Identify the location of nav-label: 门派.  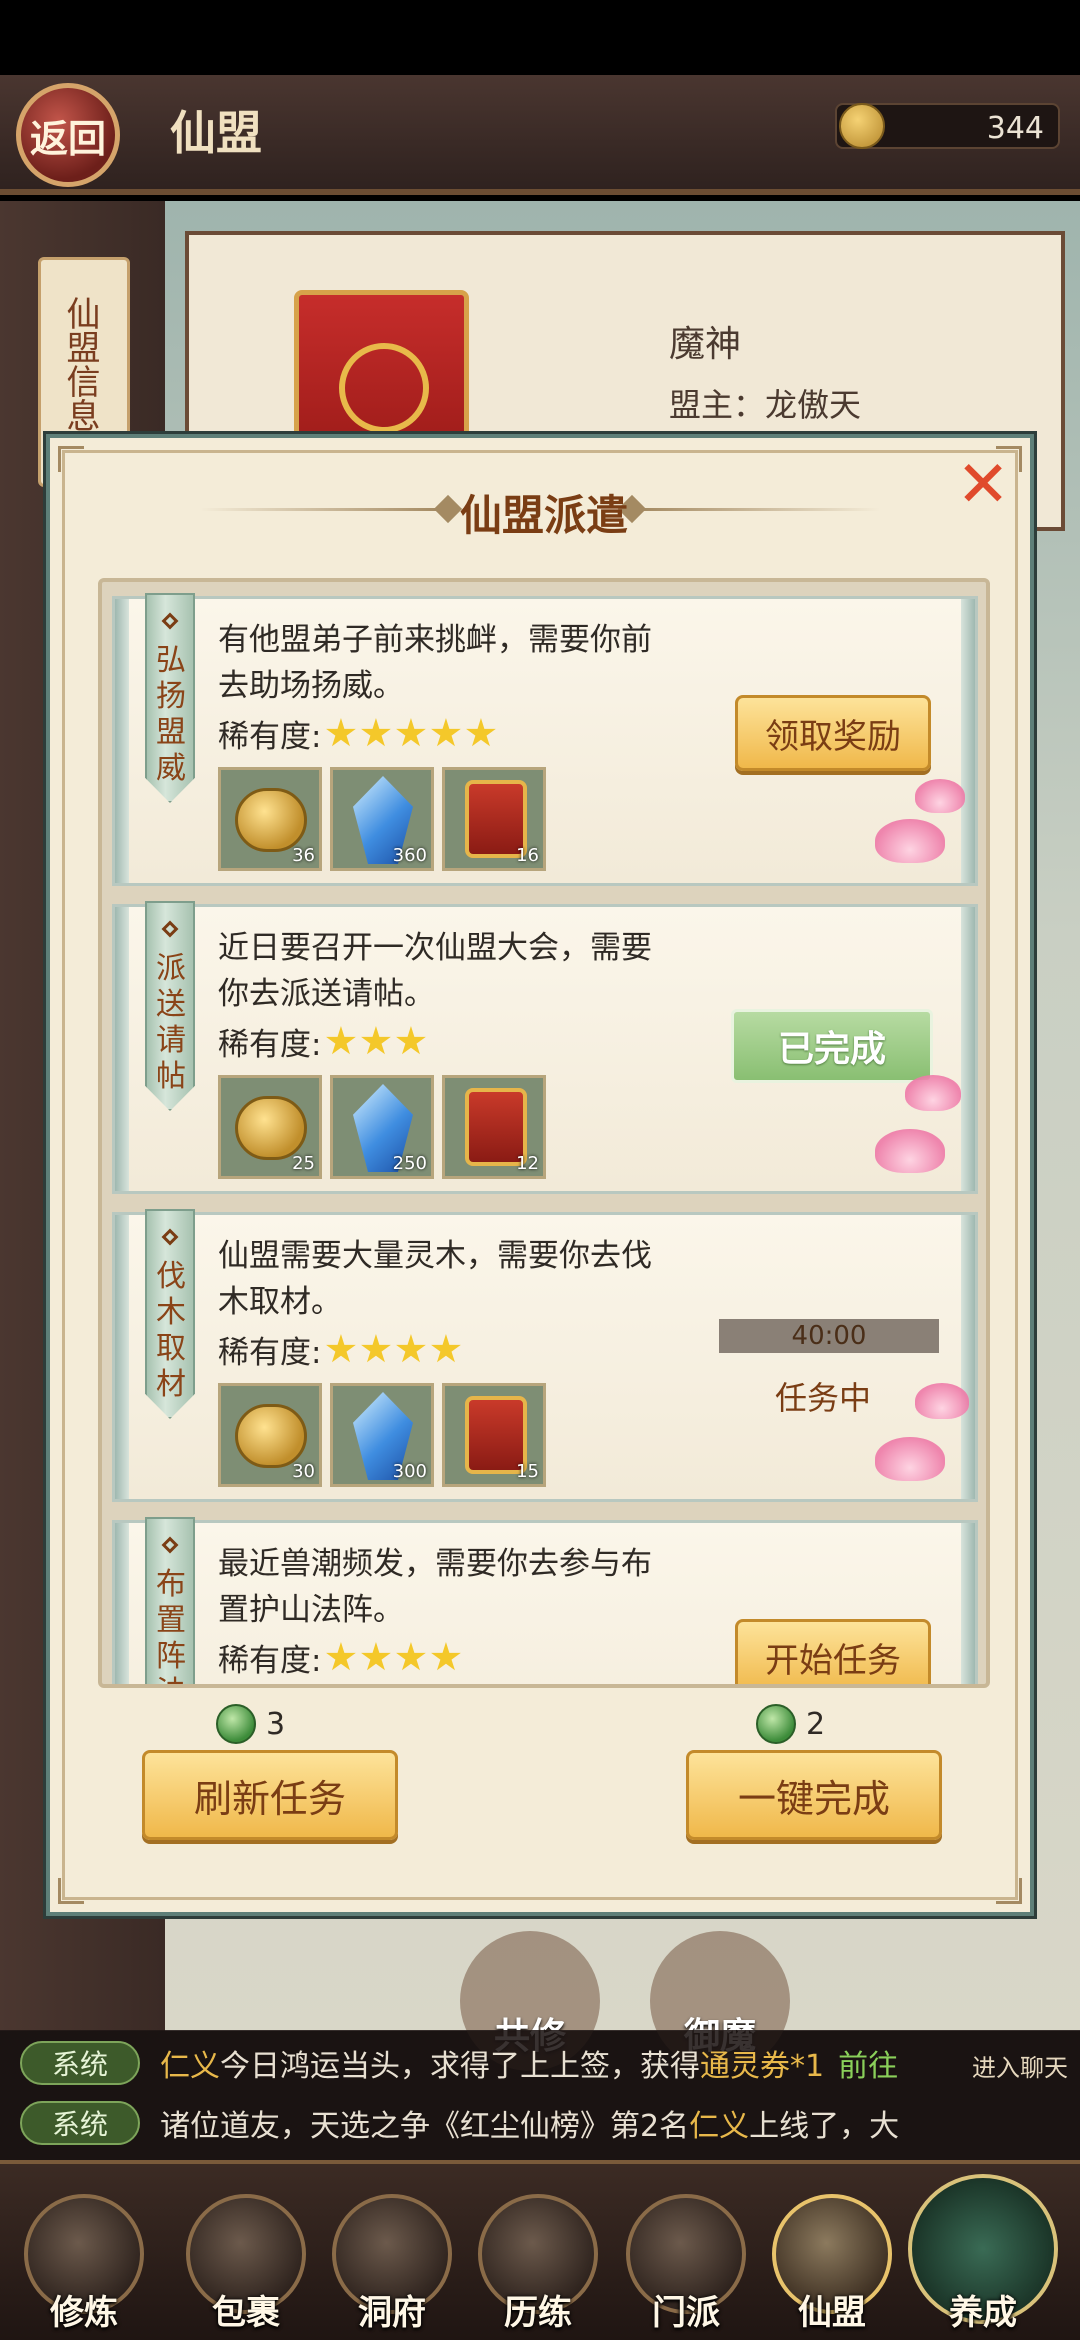
(686, 2313).